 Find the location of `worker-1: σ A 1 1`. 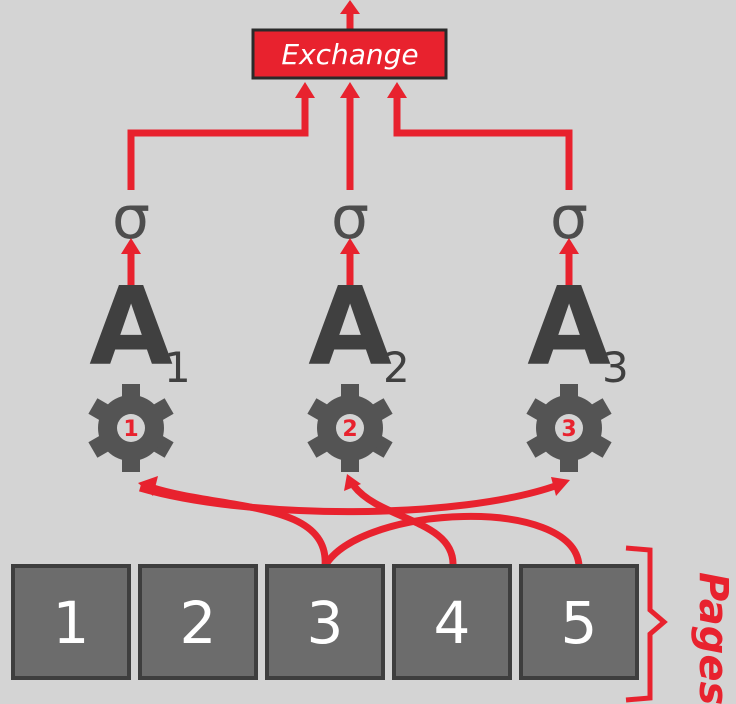

worker-1: σ A 1 1 is located at coordinates (139, 327).